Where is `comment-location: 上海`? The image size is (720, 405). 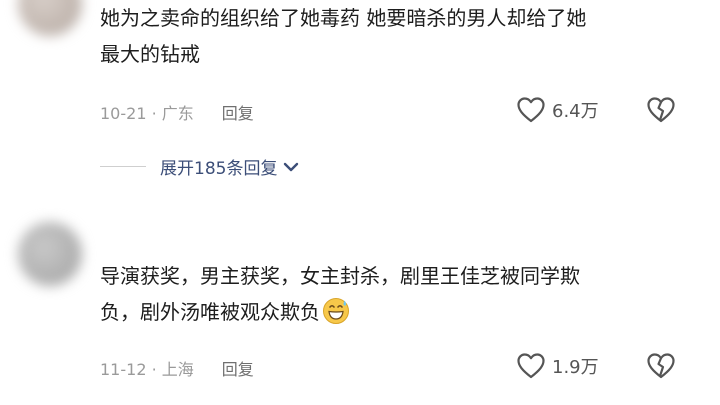
comment-location: 上海 is located at coordinates (177, 369).